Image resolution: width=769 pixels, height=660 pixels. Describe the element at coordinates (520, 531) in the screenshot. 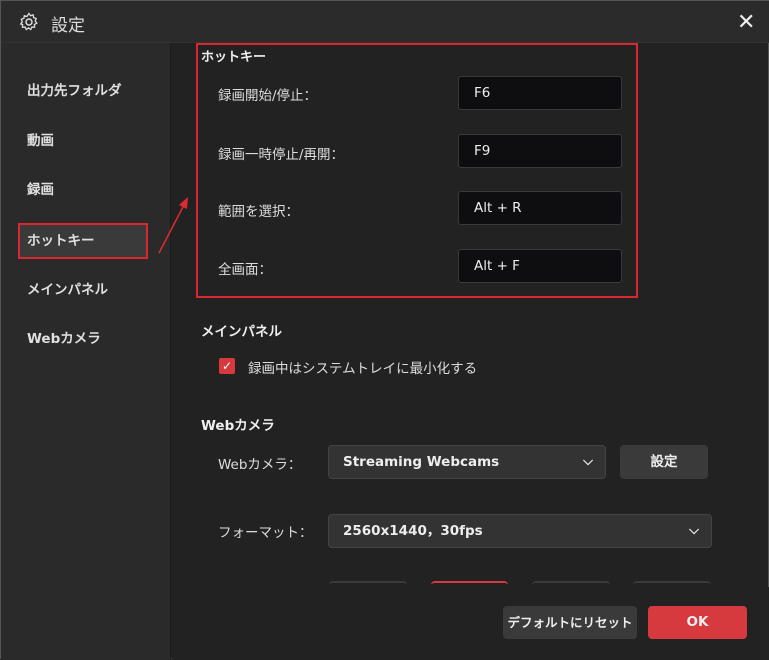

I see `format-select: 2560x1440，30fps ⌵` at that location.